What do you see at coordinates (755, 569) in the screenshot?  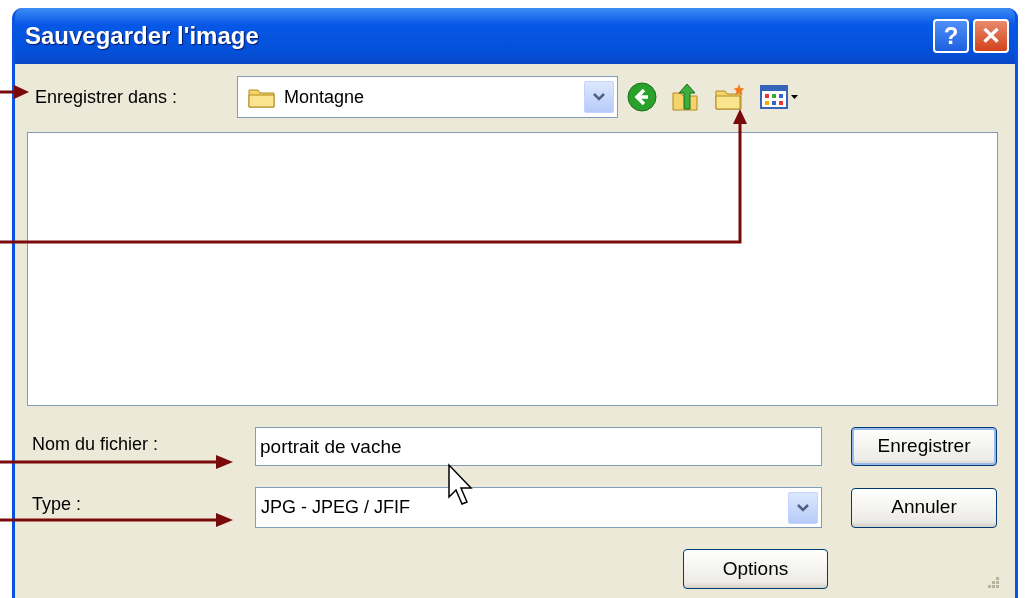 I see `options-button: Options` at bounding box center [755, 569].